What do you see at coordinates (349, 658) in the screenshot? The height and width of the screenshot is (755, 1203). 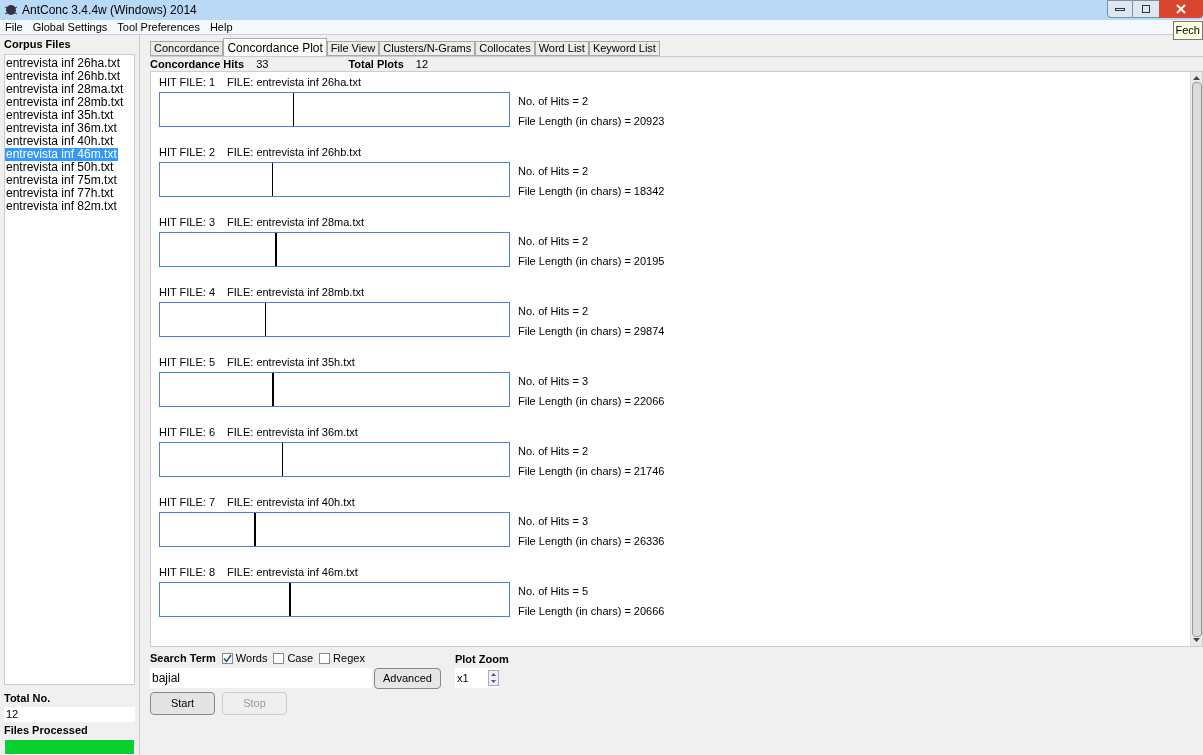 I see `checkbox-label: Regex` at bounding box center [349, 658].